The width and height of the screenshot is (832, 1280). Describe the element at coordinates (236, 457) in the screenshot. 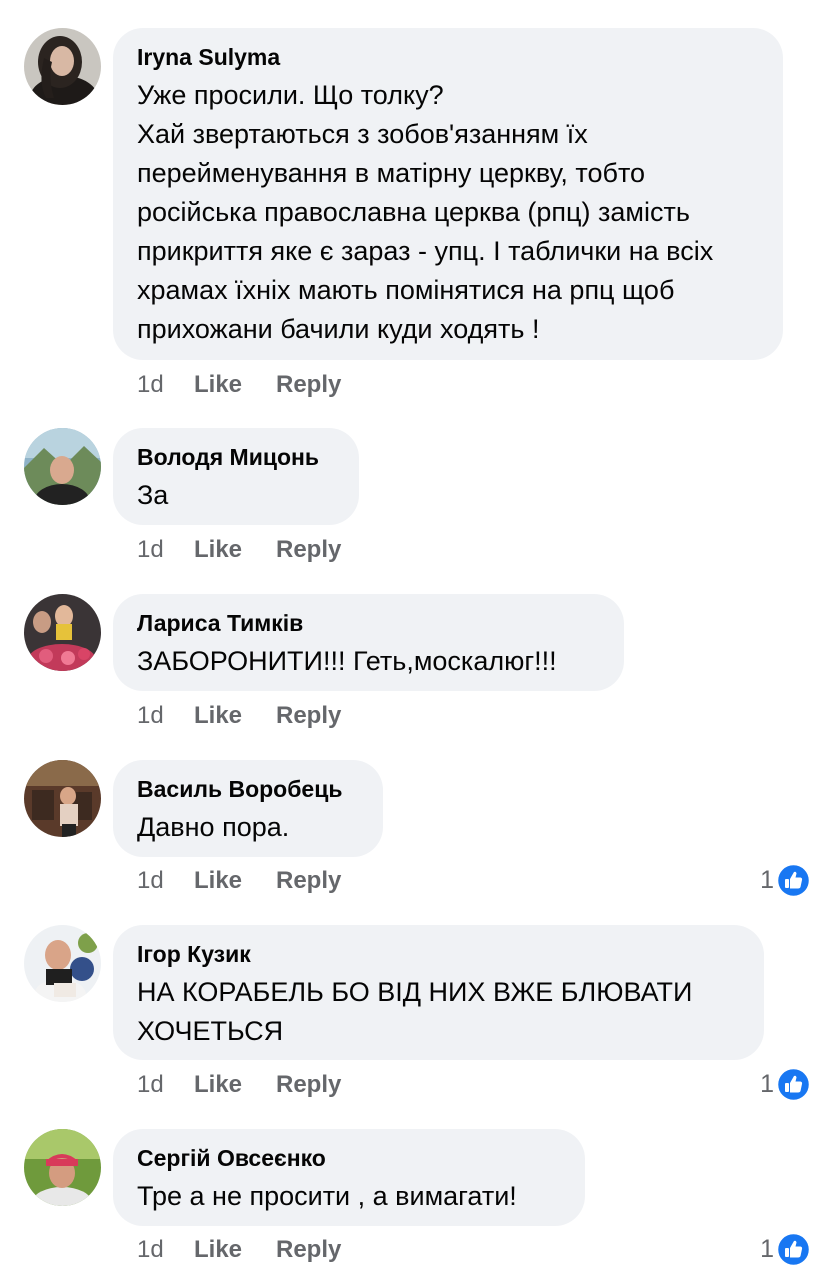

I see `comment-author: Володя Мицонь` at that location.